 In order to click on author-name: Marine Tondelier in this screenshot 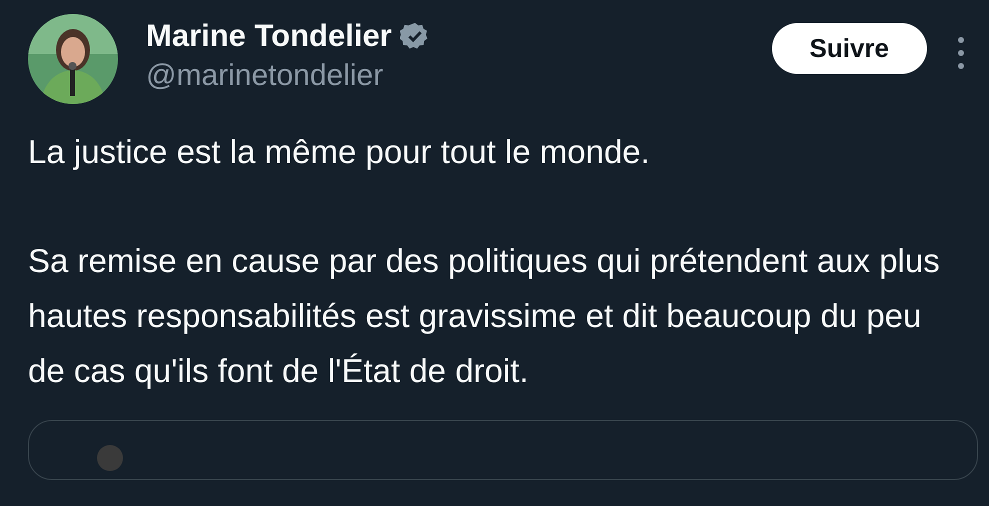, I will do `click(269, 36)`.